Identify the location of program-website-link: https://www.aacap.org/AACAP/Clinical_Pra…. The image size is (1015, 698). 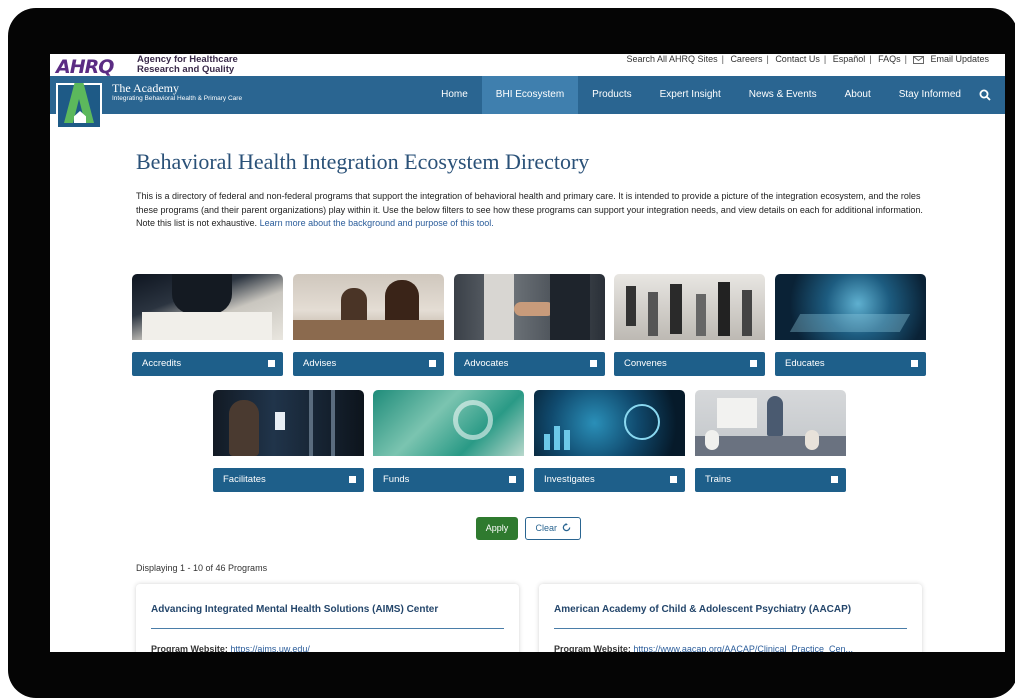
(743, 648).